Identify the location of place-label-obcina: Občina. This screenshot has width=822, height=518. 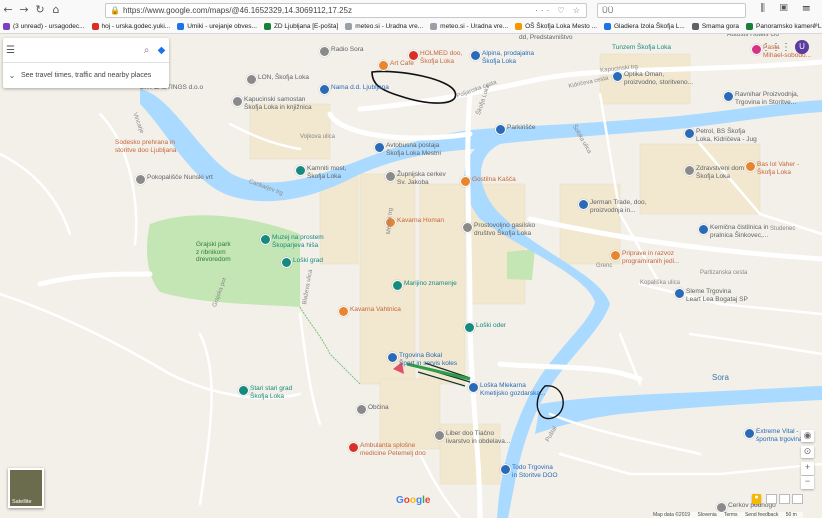
(378, 408).